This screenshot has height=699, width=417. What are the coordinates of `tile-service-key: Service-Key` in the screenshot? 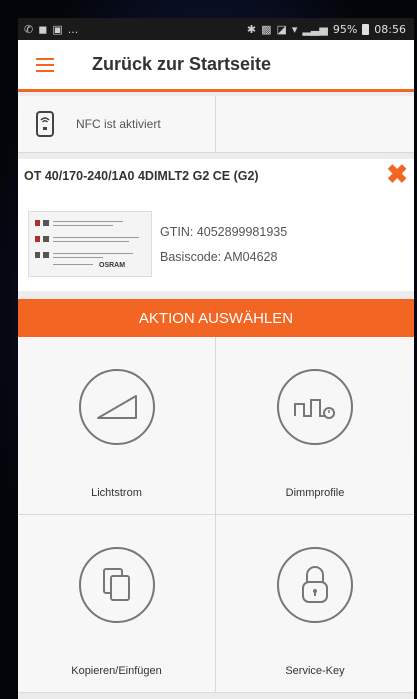 It's located at (315, 604).